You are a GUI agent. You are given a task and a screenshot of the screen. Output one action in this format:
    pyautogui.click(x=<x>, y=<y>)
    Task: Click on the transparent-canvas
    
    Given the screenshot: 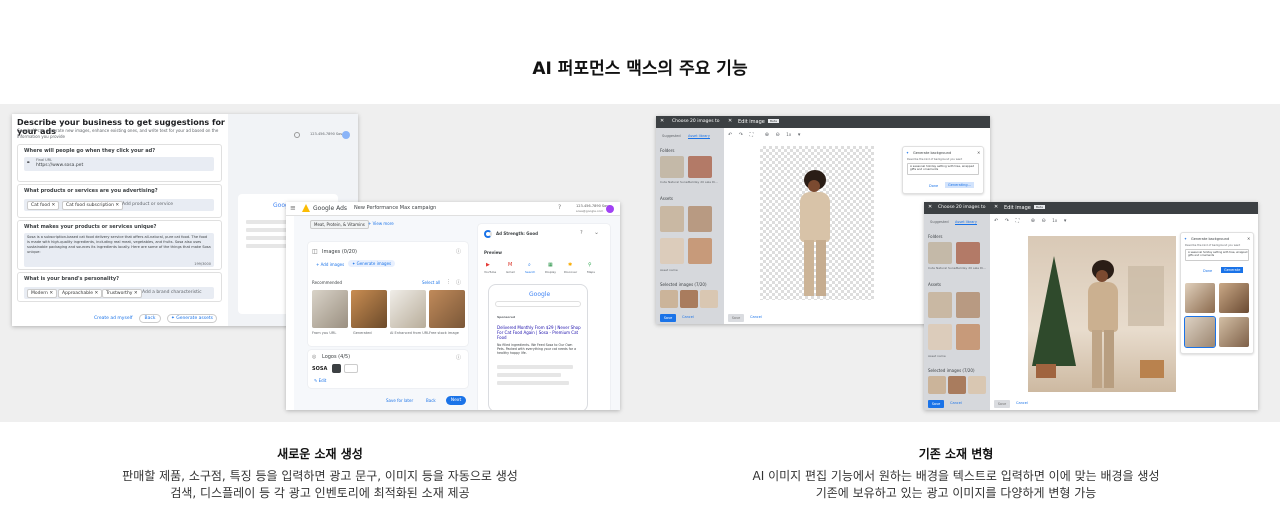 What is the action you would take?
    pyautogui.click(x=817, y=223)
    